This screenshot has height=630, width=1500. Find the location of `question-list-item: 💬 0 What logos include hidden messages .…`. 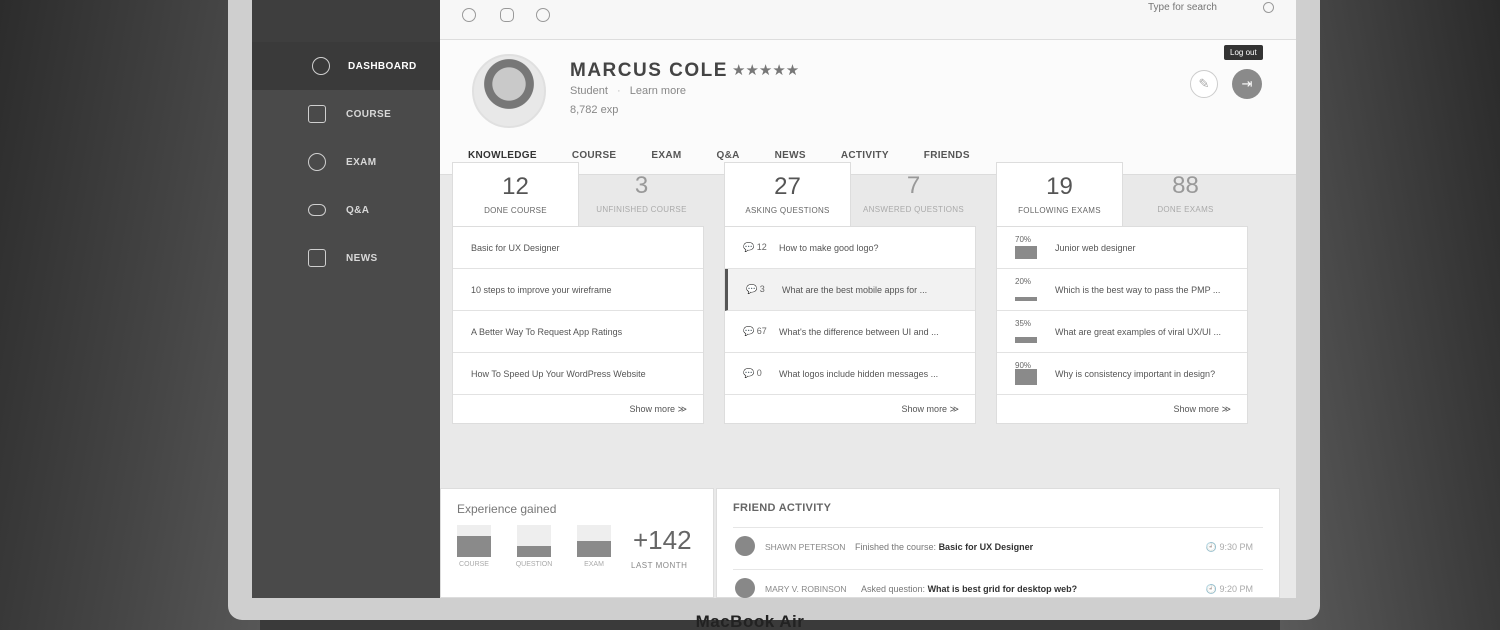

question-list-item: 💬 0 What logos include hidden messages .… is located at coordinates (850, 374).